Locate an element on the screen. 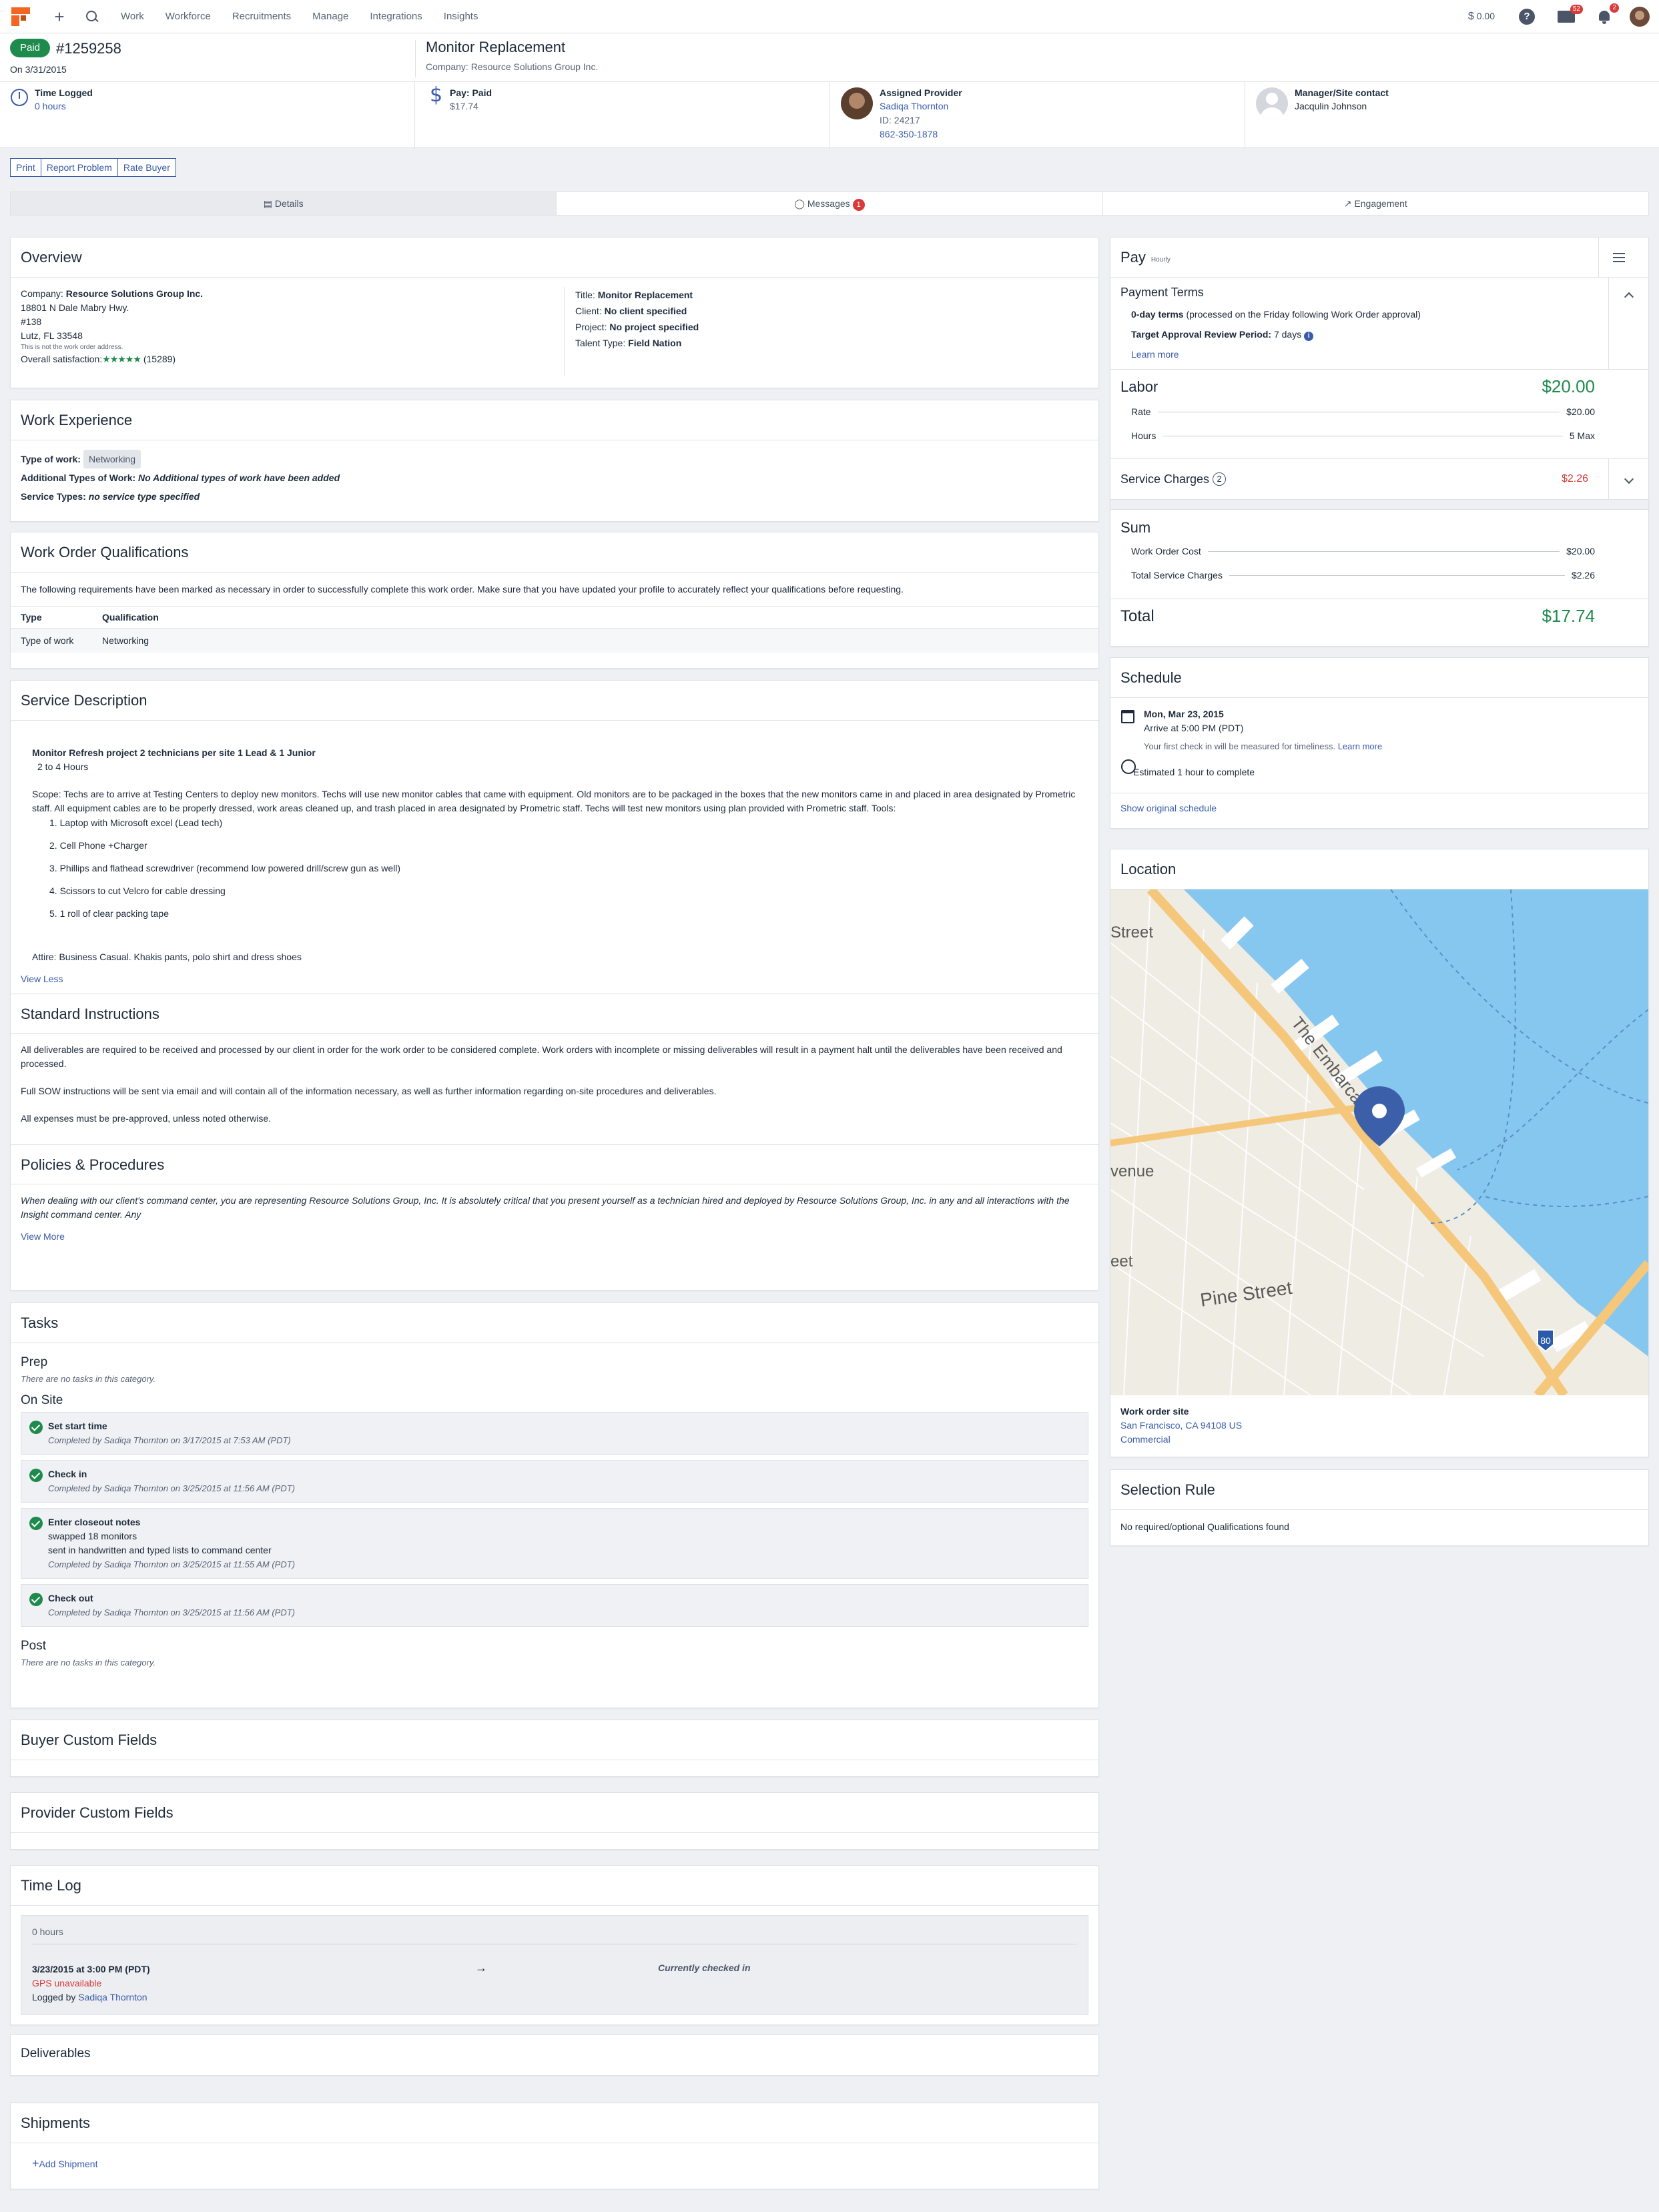 This screenshot has width=1659, height=2212. list-icon is located at coordinates (1618, 257).